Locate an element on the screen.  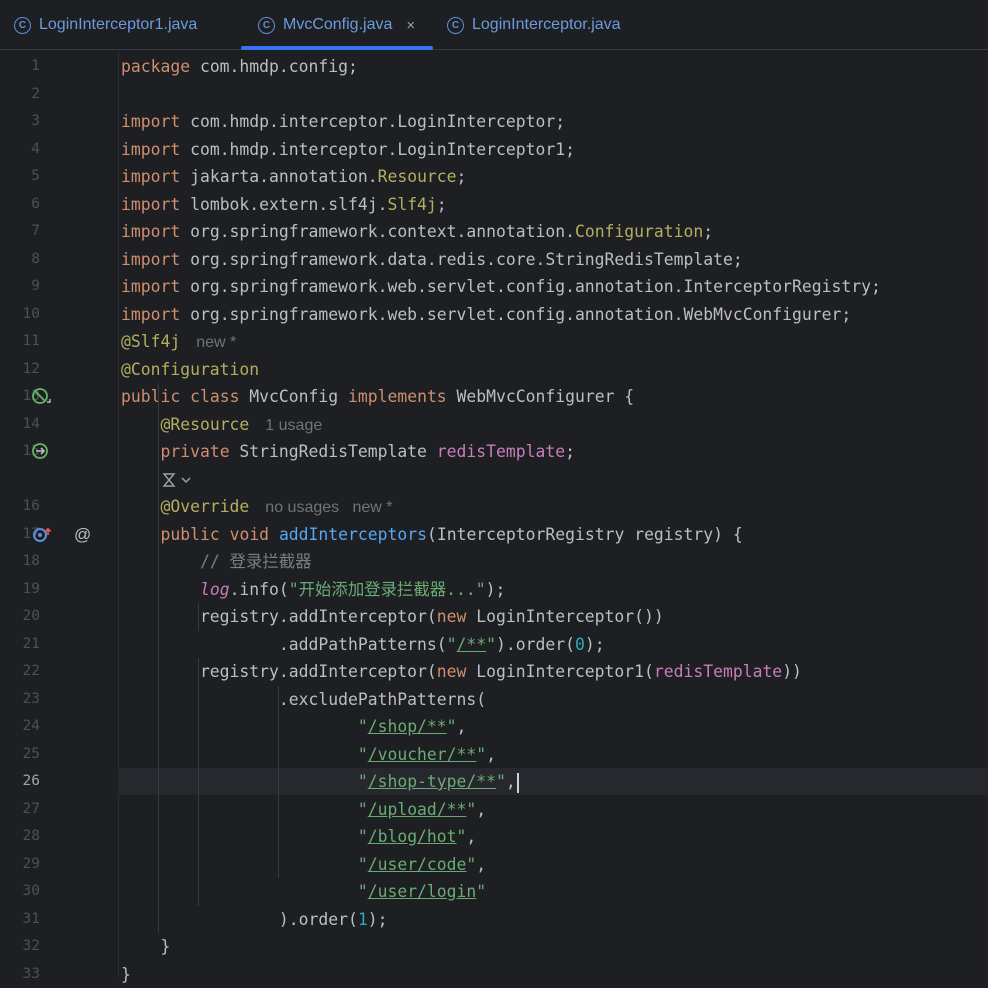
code-line: 26 "/shop-type/**", is located at coordinates (494, 782).